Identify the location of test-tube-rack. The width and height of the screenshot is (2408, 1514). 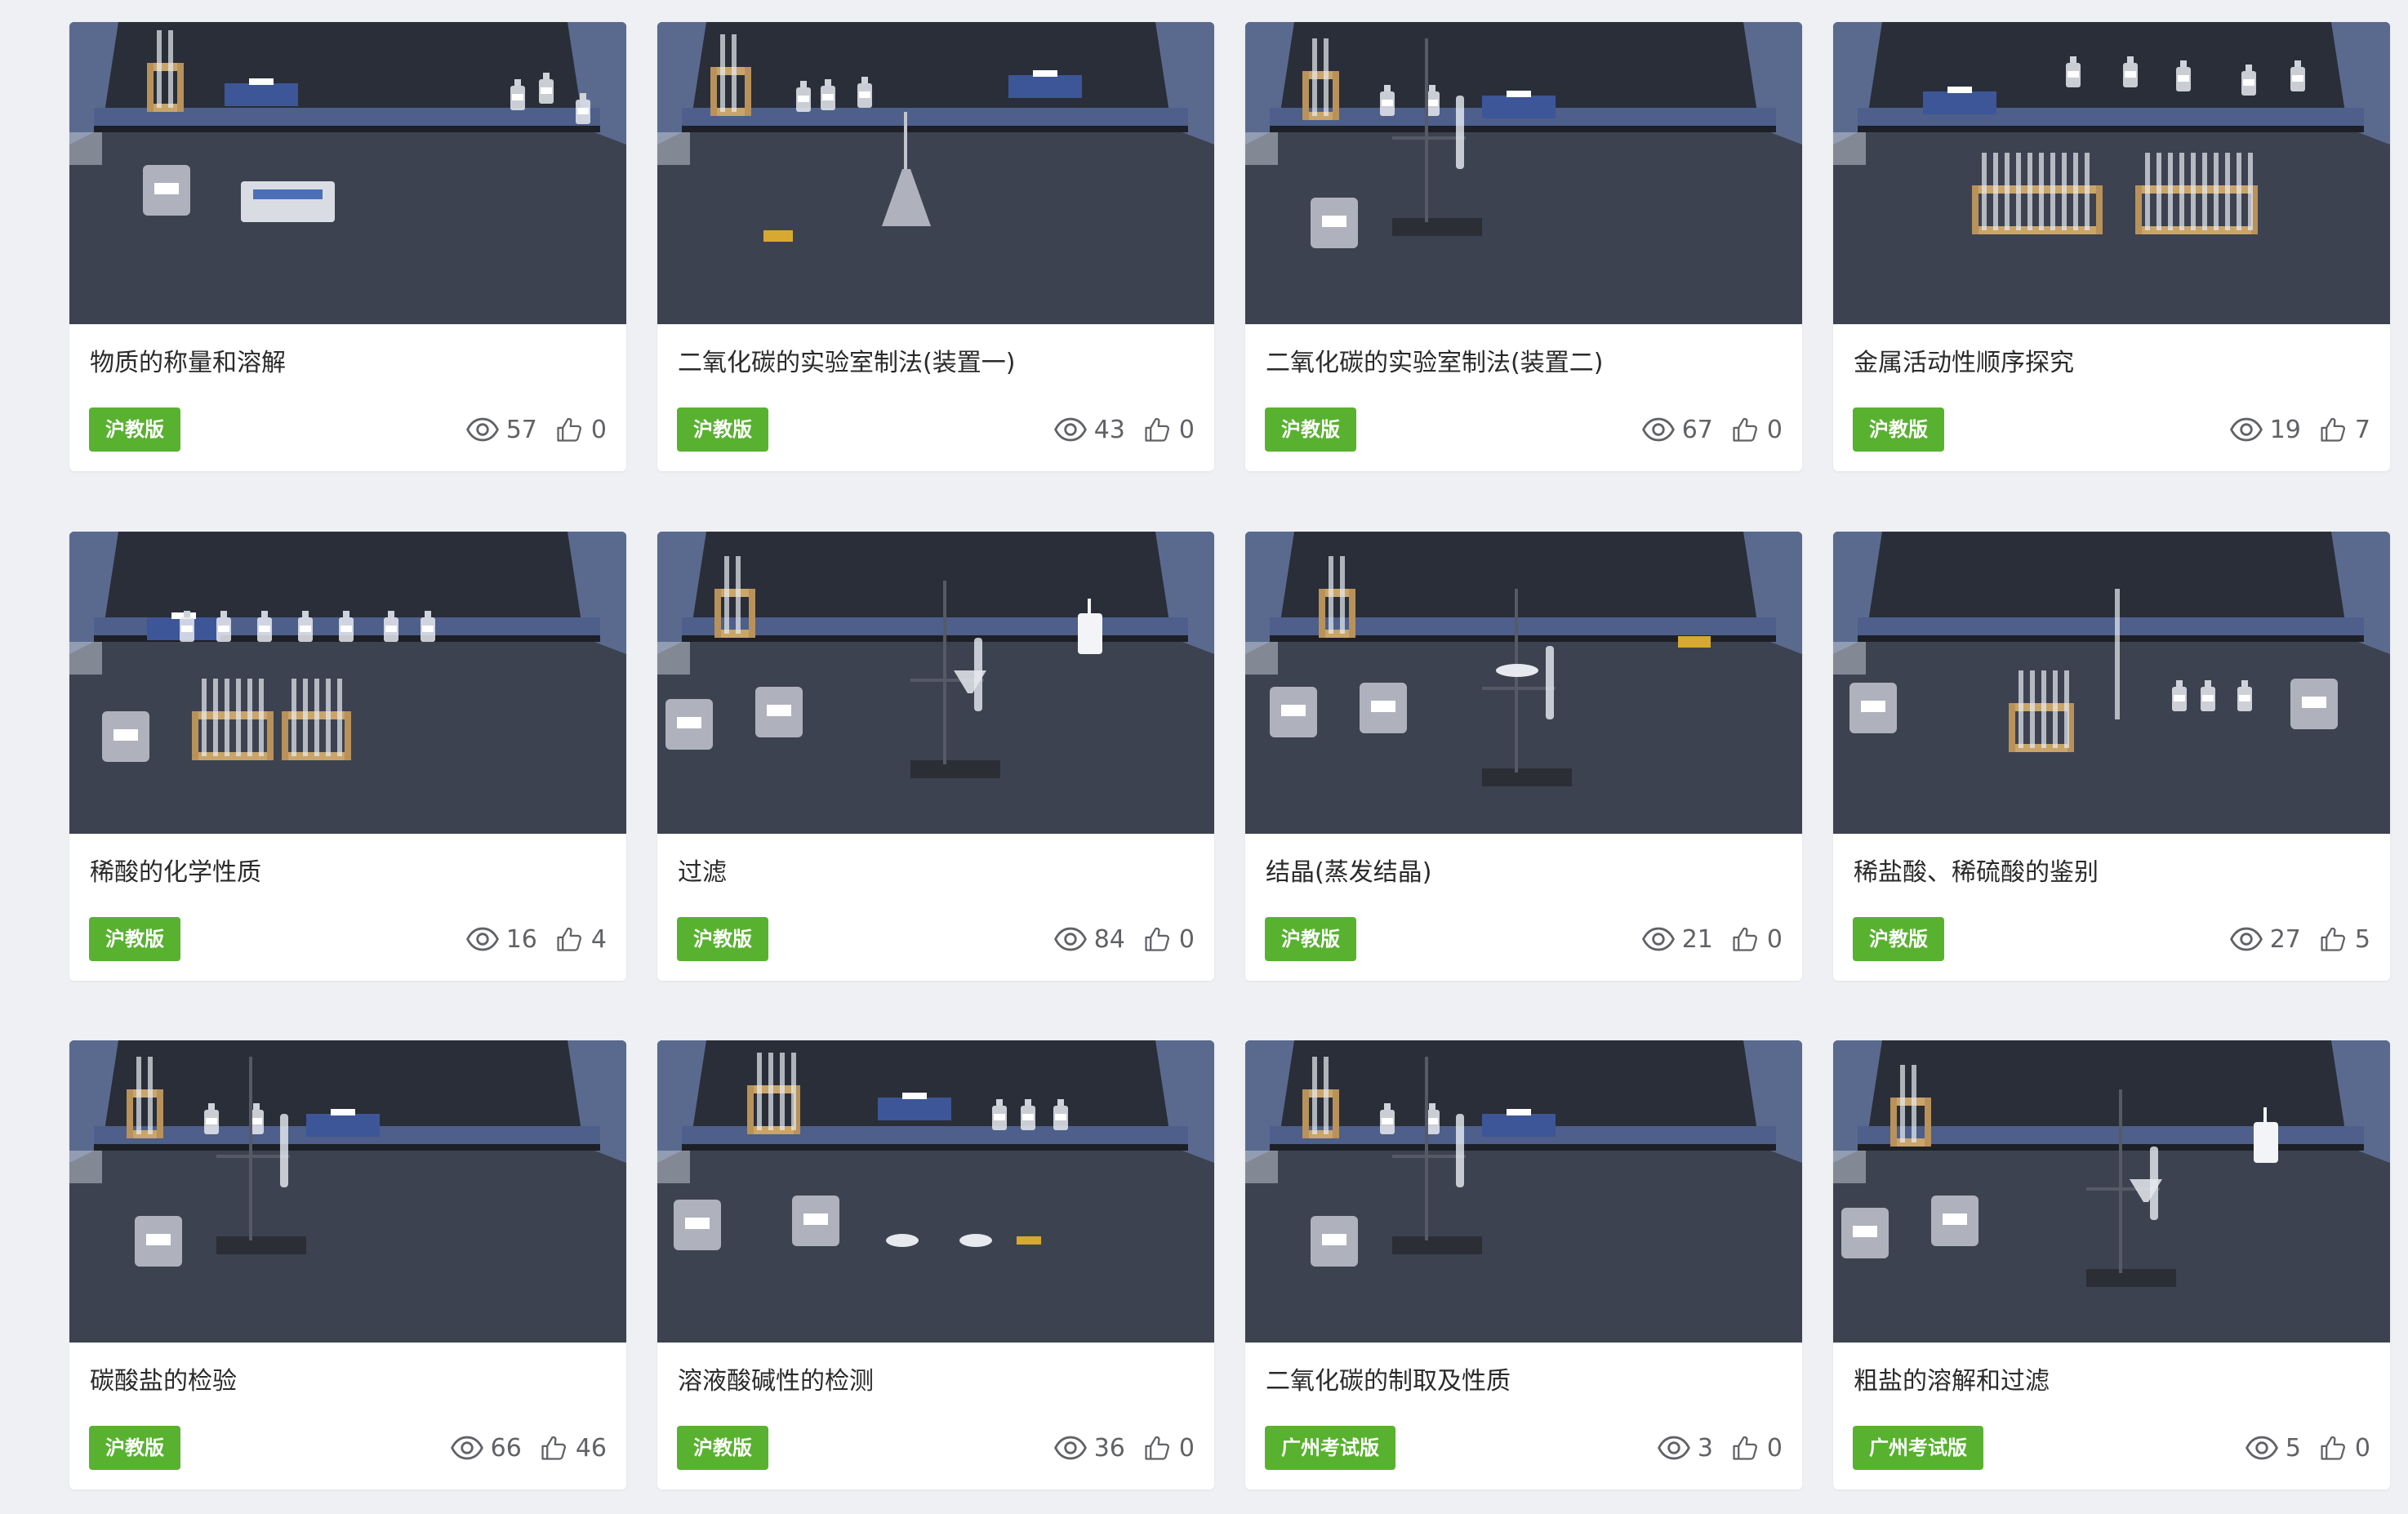
(2037, 189).